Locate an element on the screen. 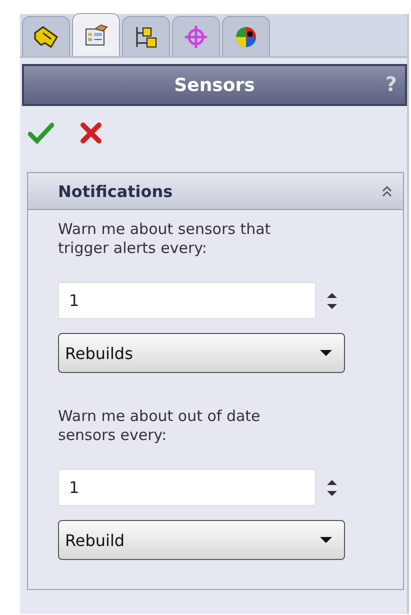 The width and height of the screenshot is (411, 615). unit-dropdown: Rebuild is located at coordinates (201, 540).